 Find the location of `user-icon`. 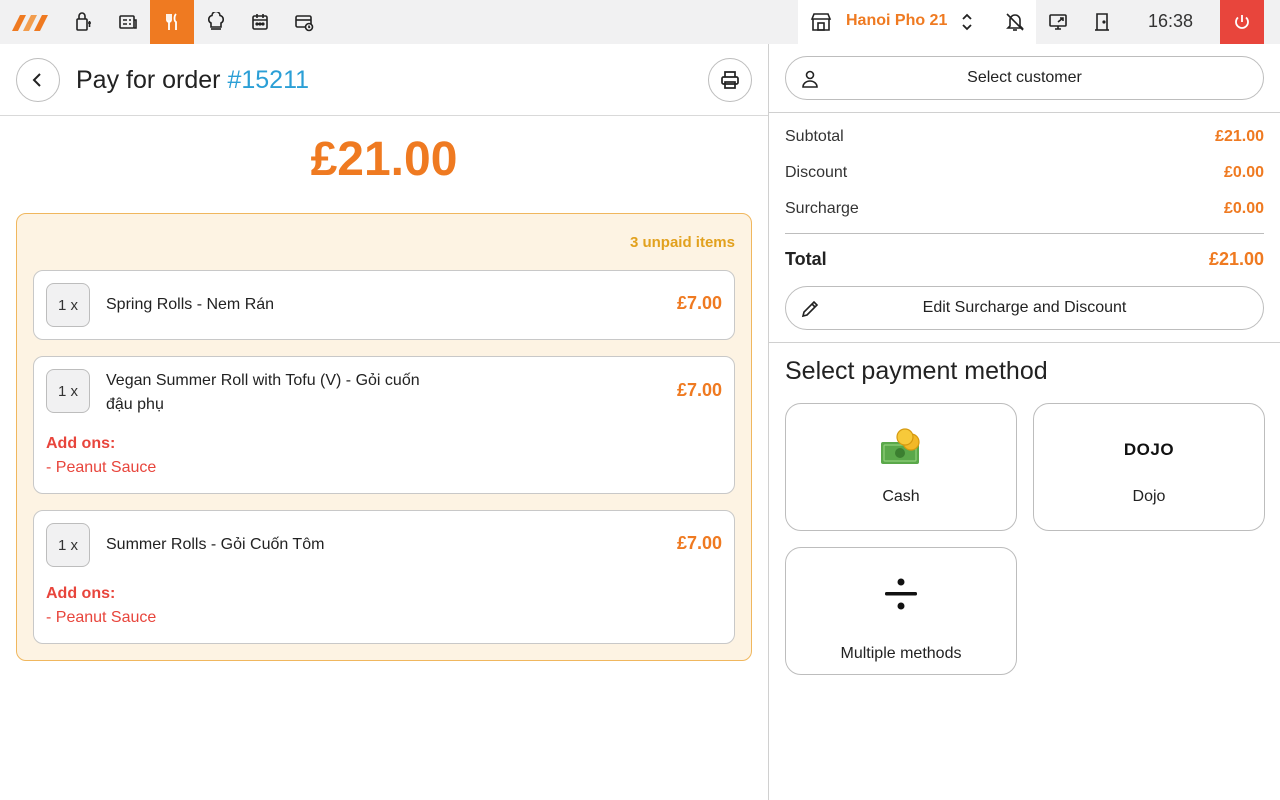

user-icon is located at coordinates (810, 79).